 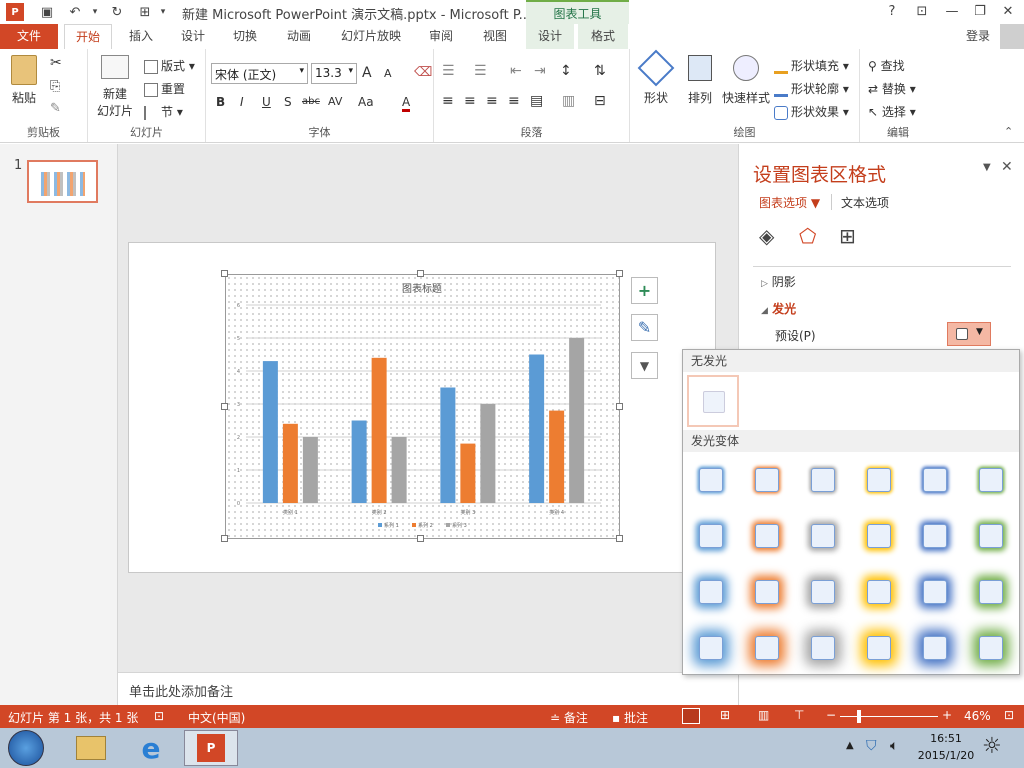 I want to click on minimize-button: —, so click(x=952, y=12).